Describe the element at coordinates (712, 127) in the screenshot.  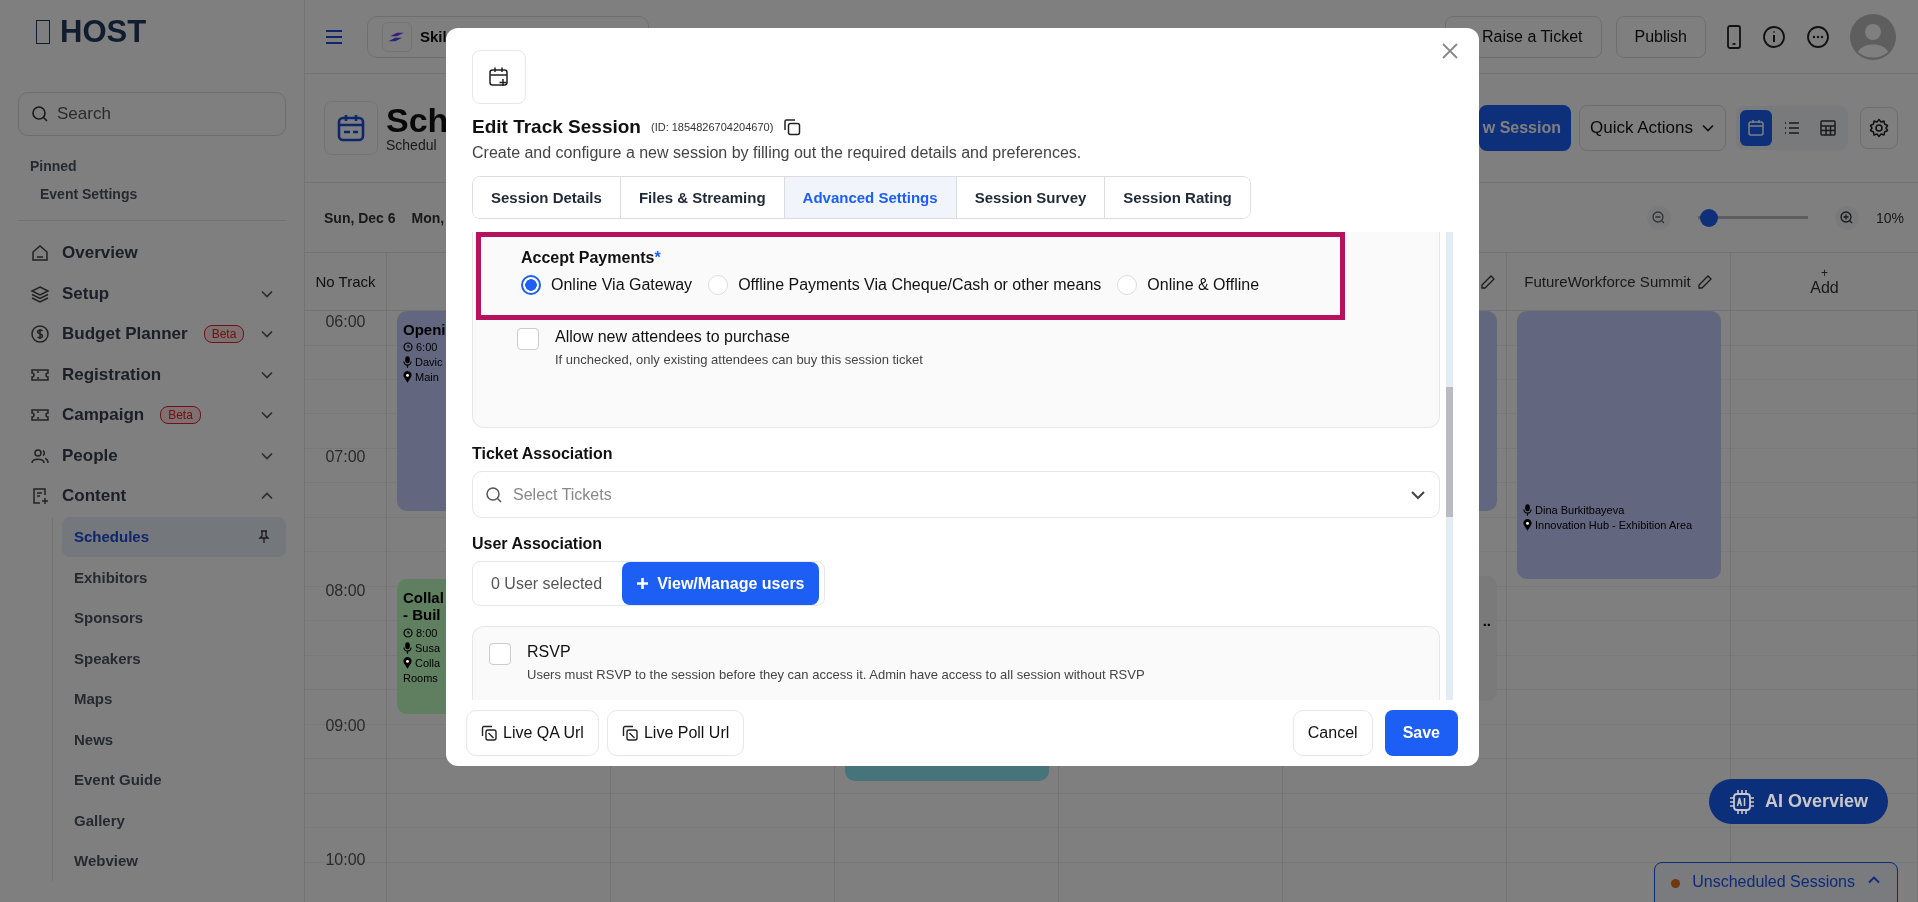
I see `session-id: (ID: 1854826704204670)` at that location.